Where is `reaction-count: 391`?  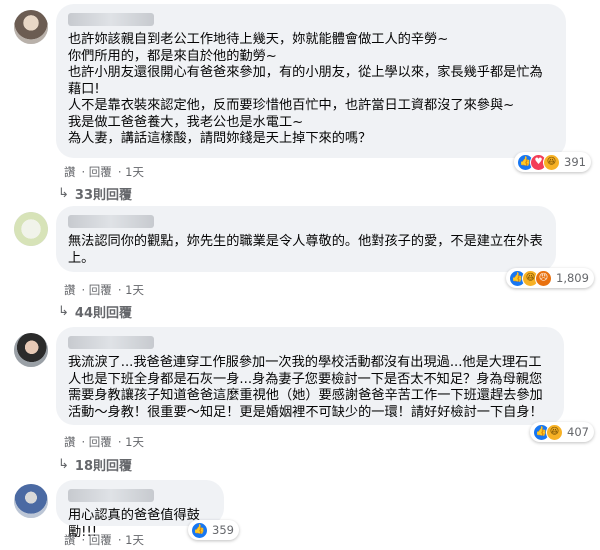 reaction-count: 391 is located at coordinates (575, 162).